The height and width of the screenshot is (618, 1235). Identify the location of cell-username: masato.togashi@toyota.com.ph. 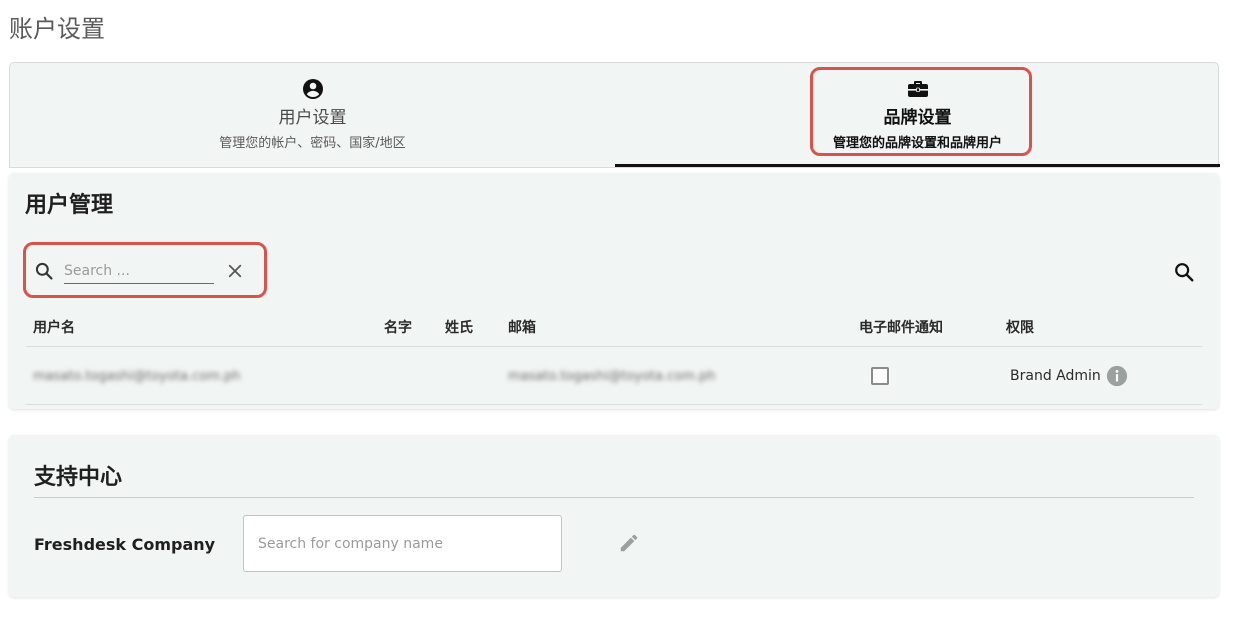
(137, 376).